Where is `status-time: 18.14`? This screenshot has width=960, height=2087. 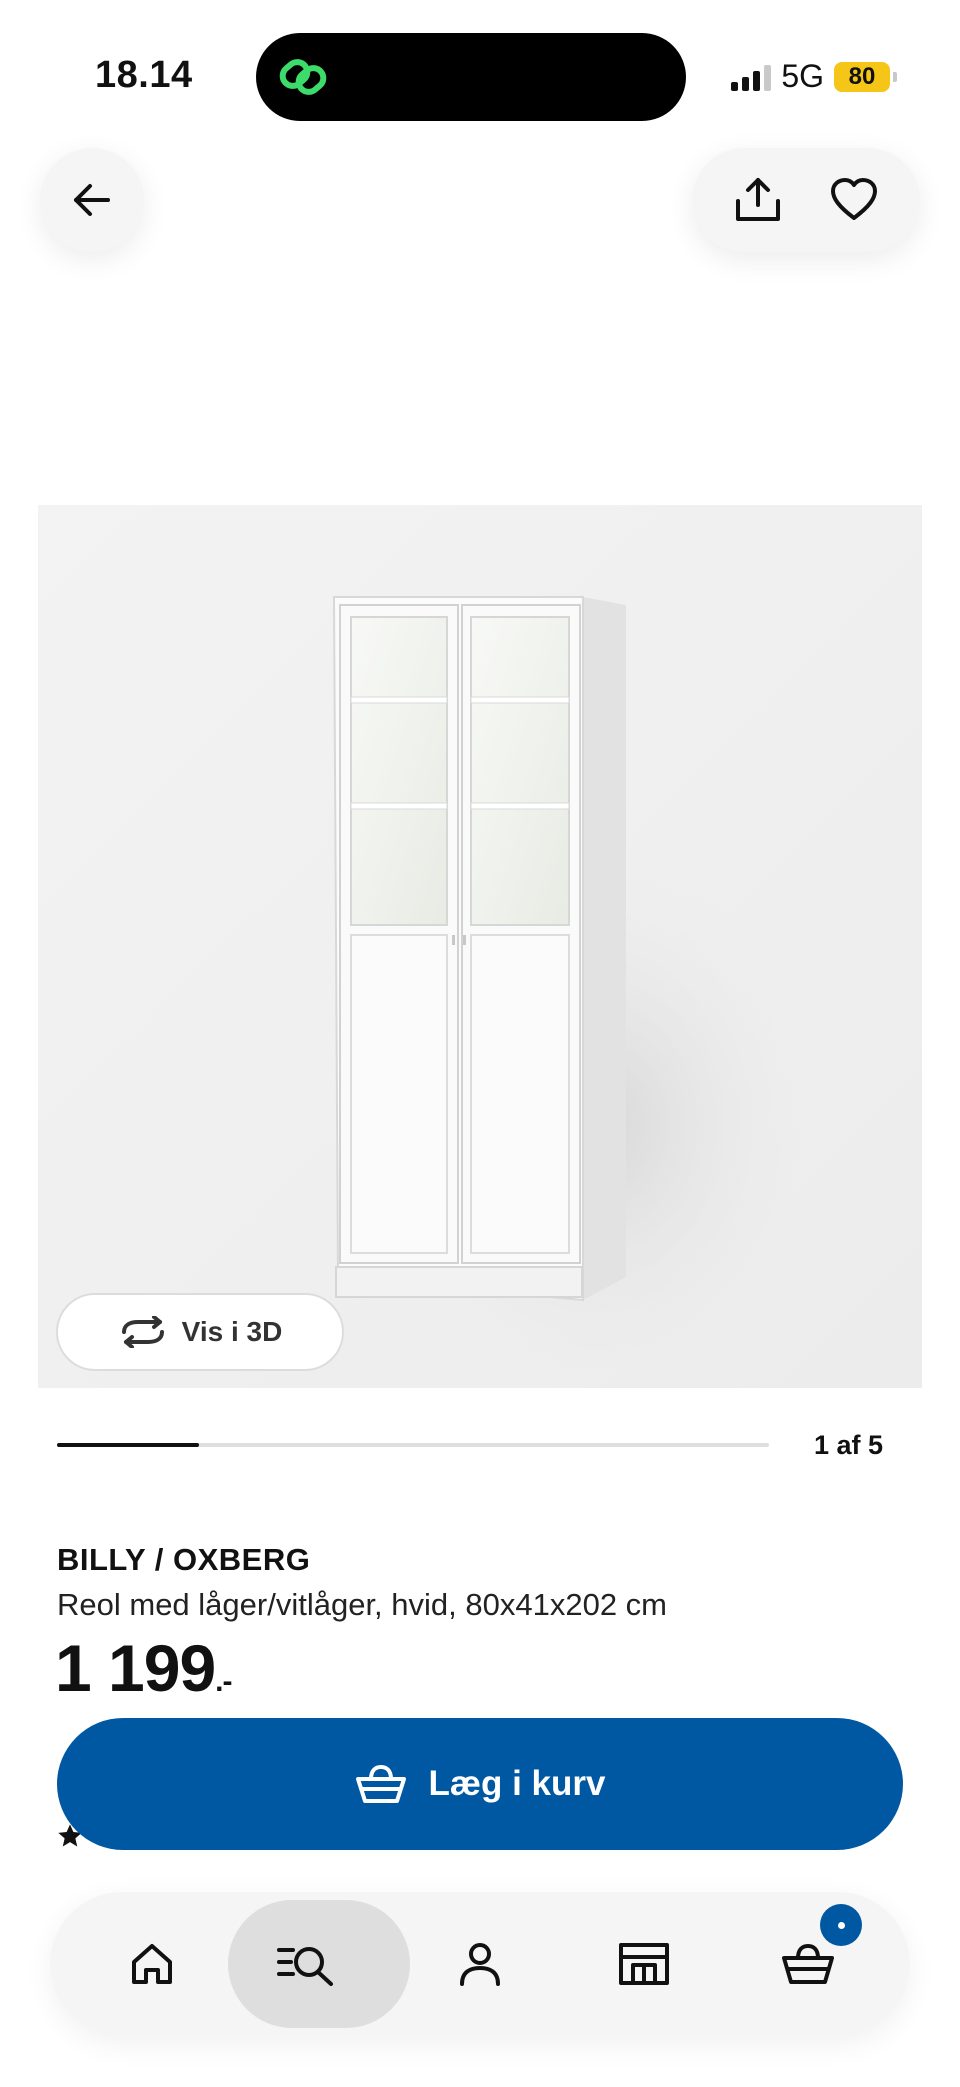
status-time: 18.14 is located at coordinates (144, 75).